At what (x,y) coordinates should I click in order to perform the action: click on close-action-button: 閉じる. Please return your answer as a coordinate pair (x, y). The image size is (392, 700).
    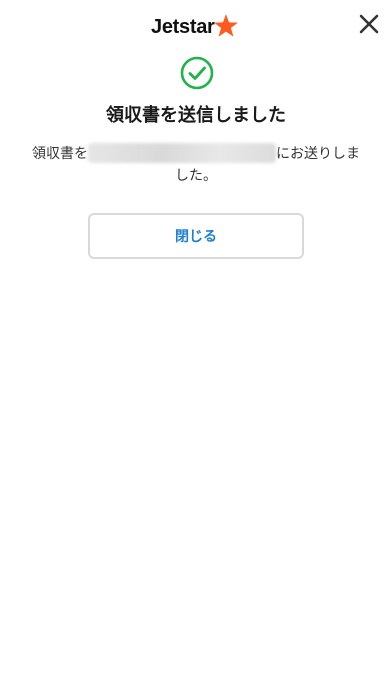
    Looking at the image, I should click on (196, 236).